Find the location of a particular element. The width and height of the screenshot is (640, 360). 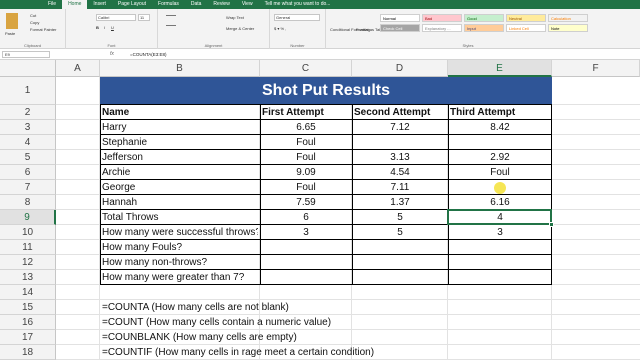

athlete-name: Archie is located at coordinates (180, 172).